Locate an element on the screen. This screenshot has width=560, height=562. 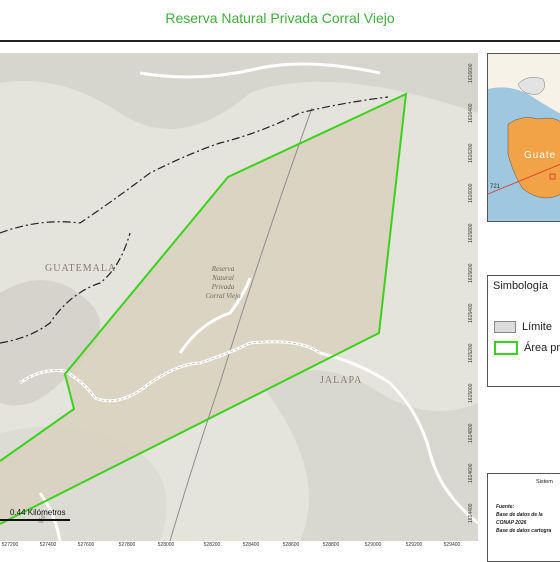
reserve-label: Reserva Natural Privada Corral Viejo is located at coordinates (223, 283).